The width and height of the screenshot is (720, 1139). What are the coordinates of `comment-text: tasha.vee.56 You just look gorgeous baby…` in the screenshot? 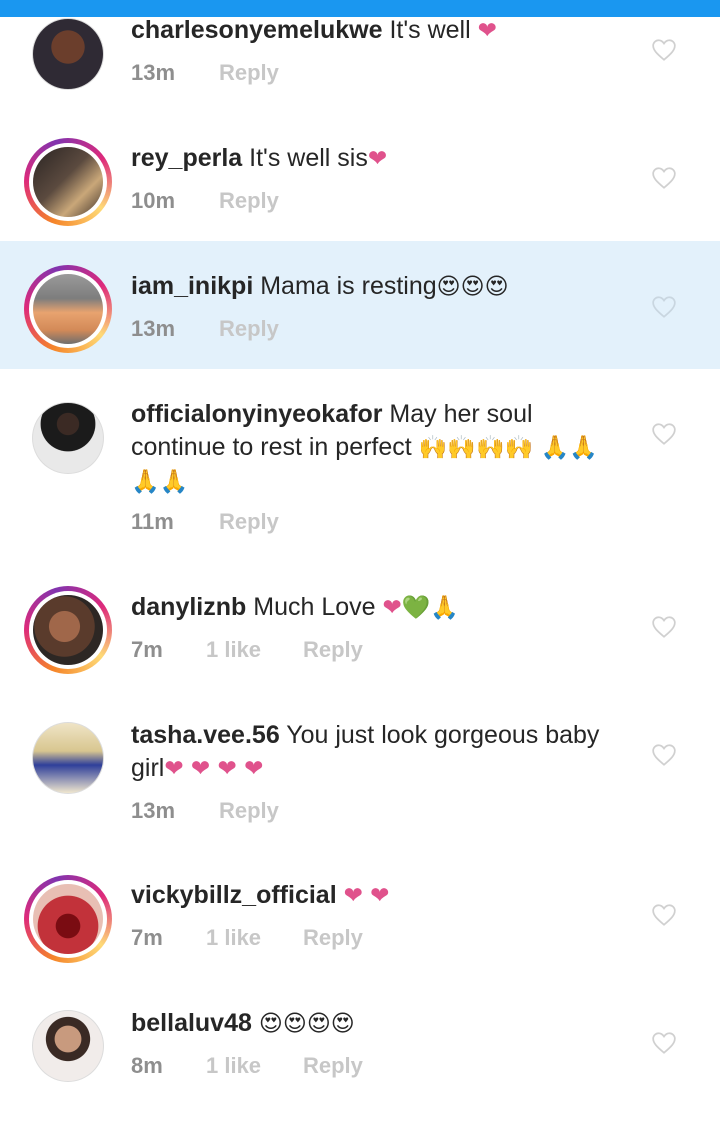 It's located at (366, 752).